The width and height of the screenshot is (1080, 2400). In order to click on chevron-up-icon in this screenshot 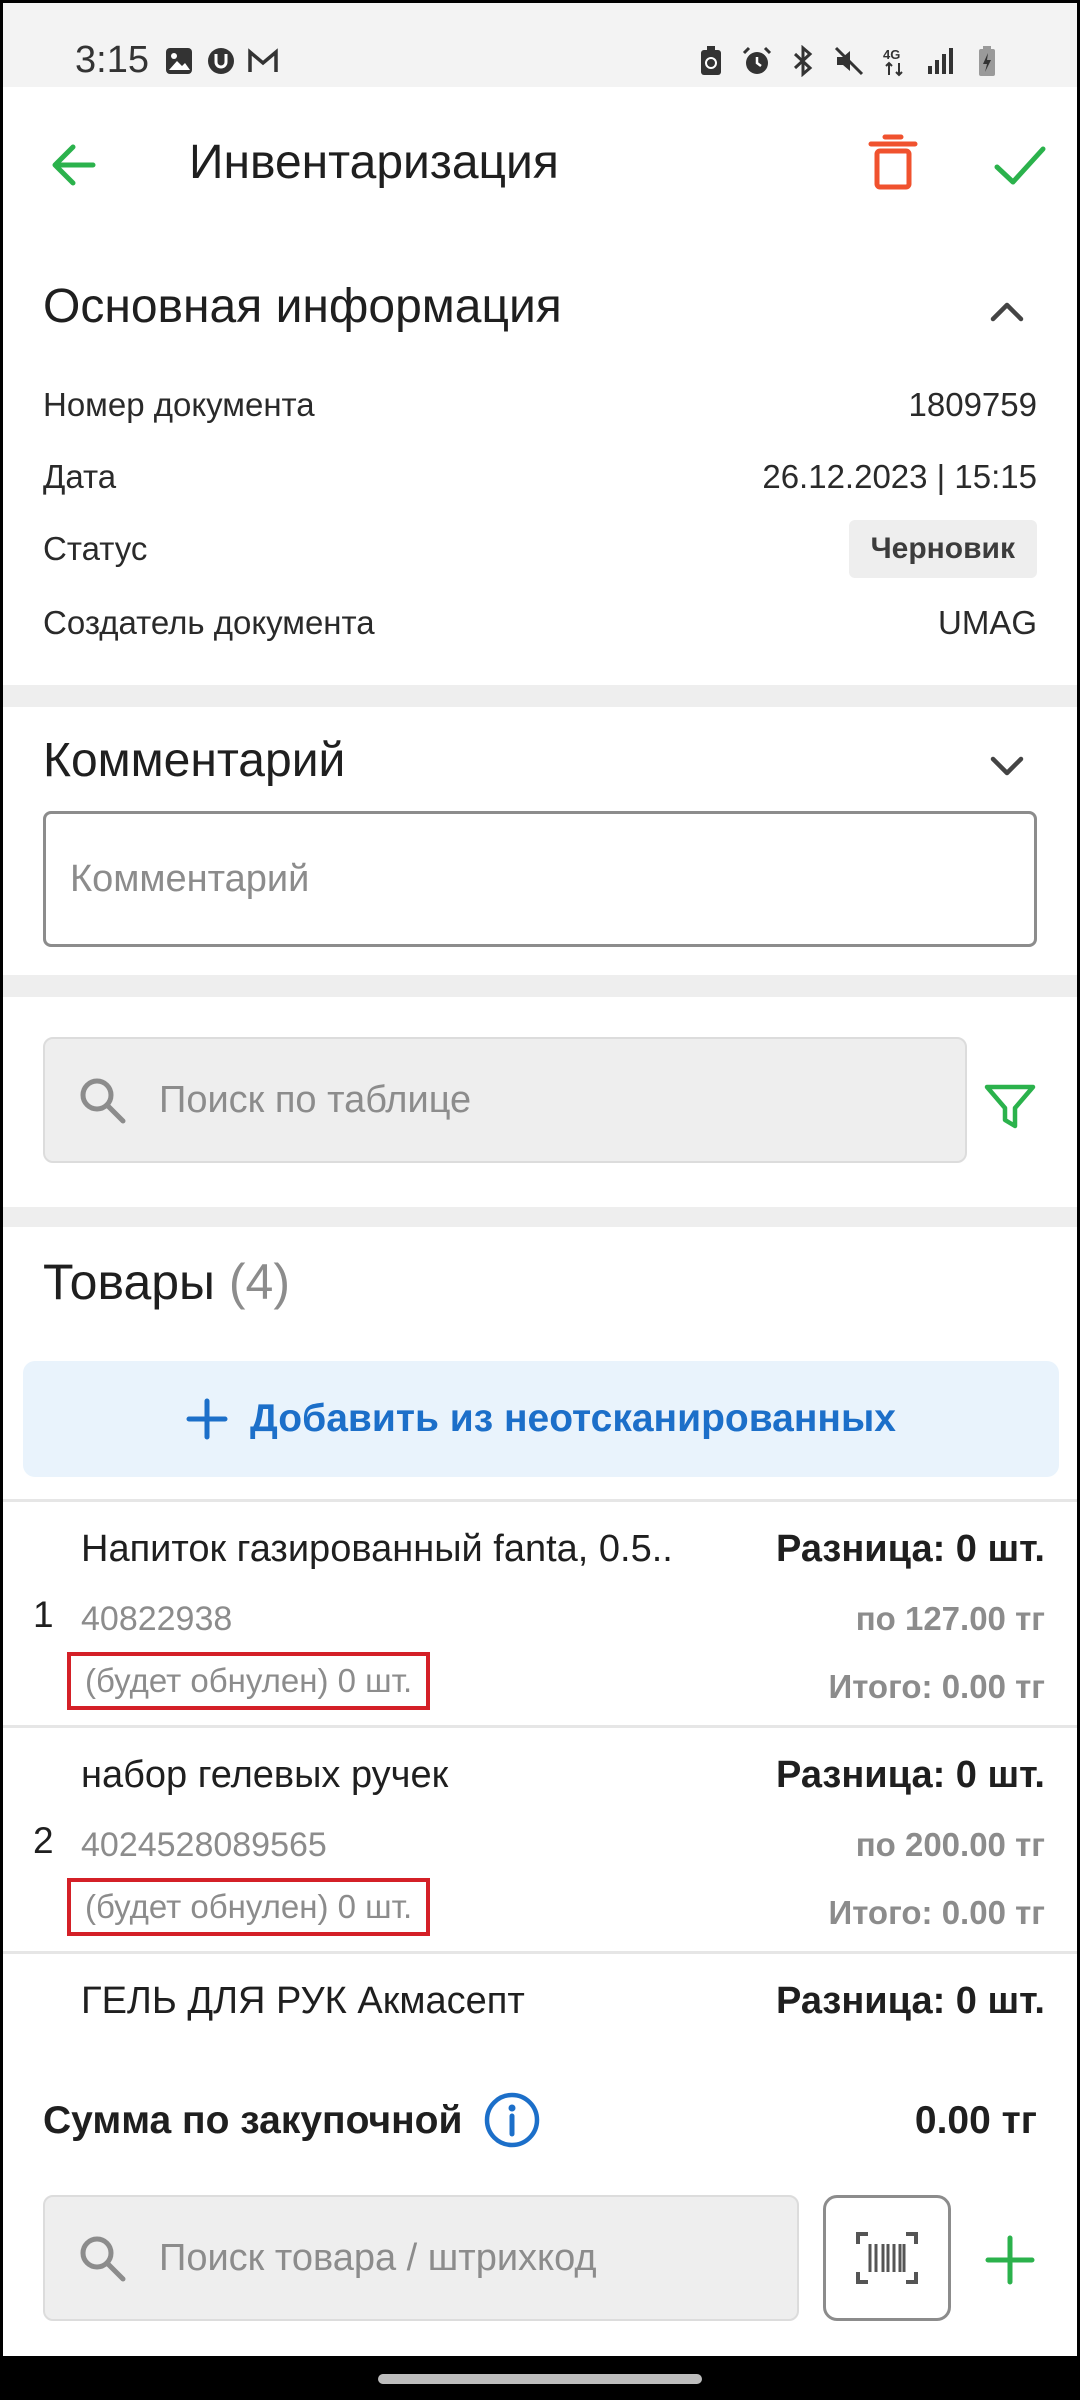, I will do `click(1007, 312)`.